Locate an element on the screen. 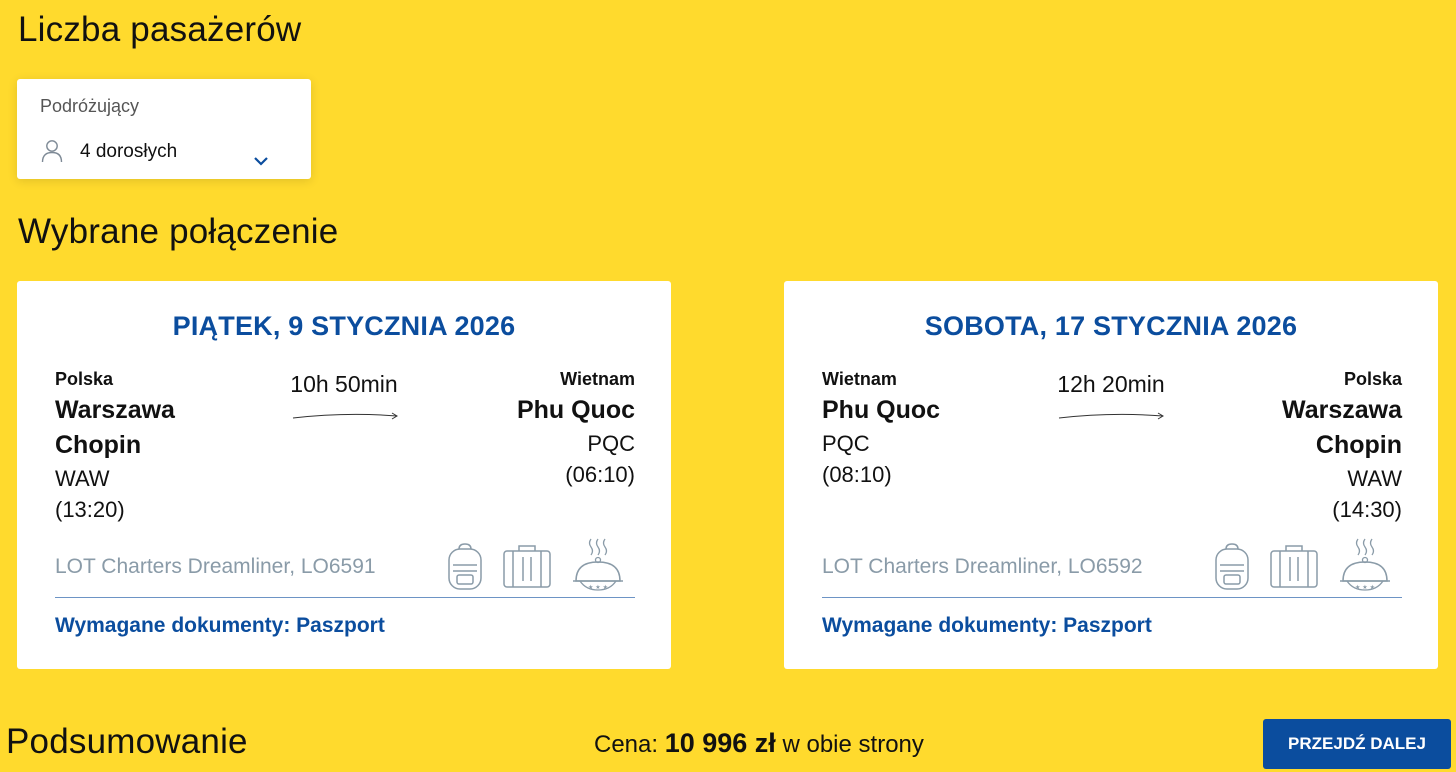 The width and height of the screenshot is (1456, 772). flight-date: SOBOTA, 17 STYCZNIA 2026 is located at coordinates (1111, 326).